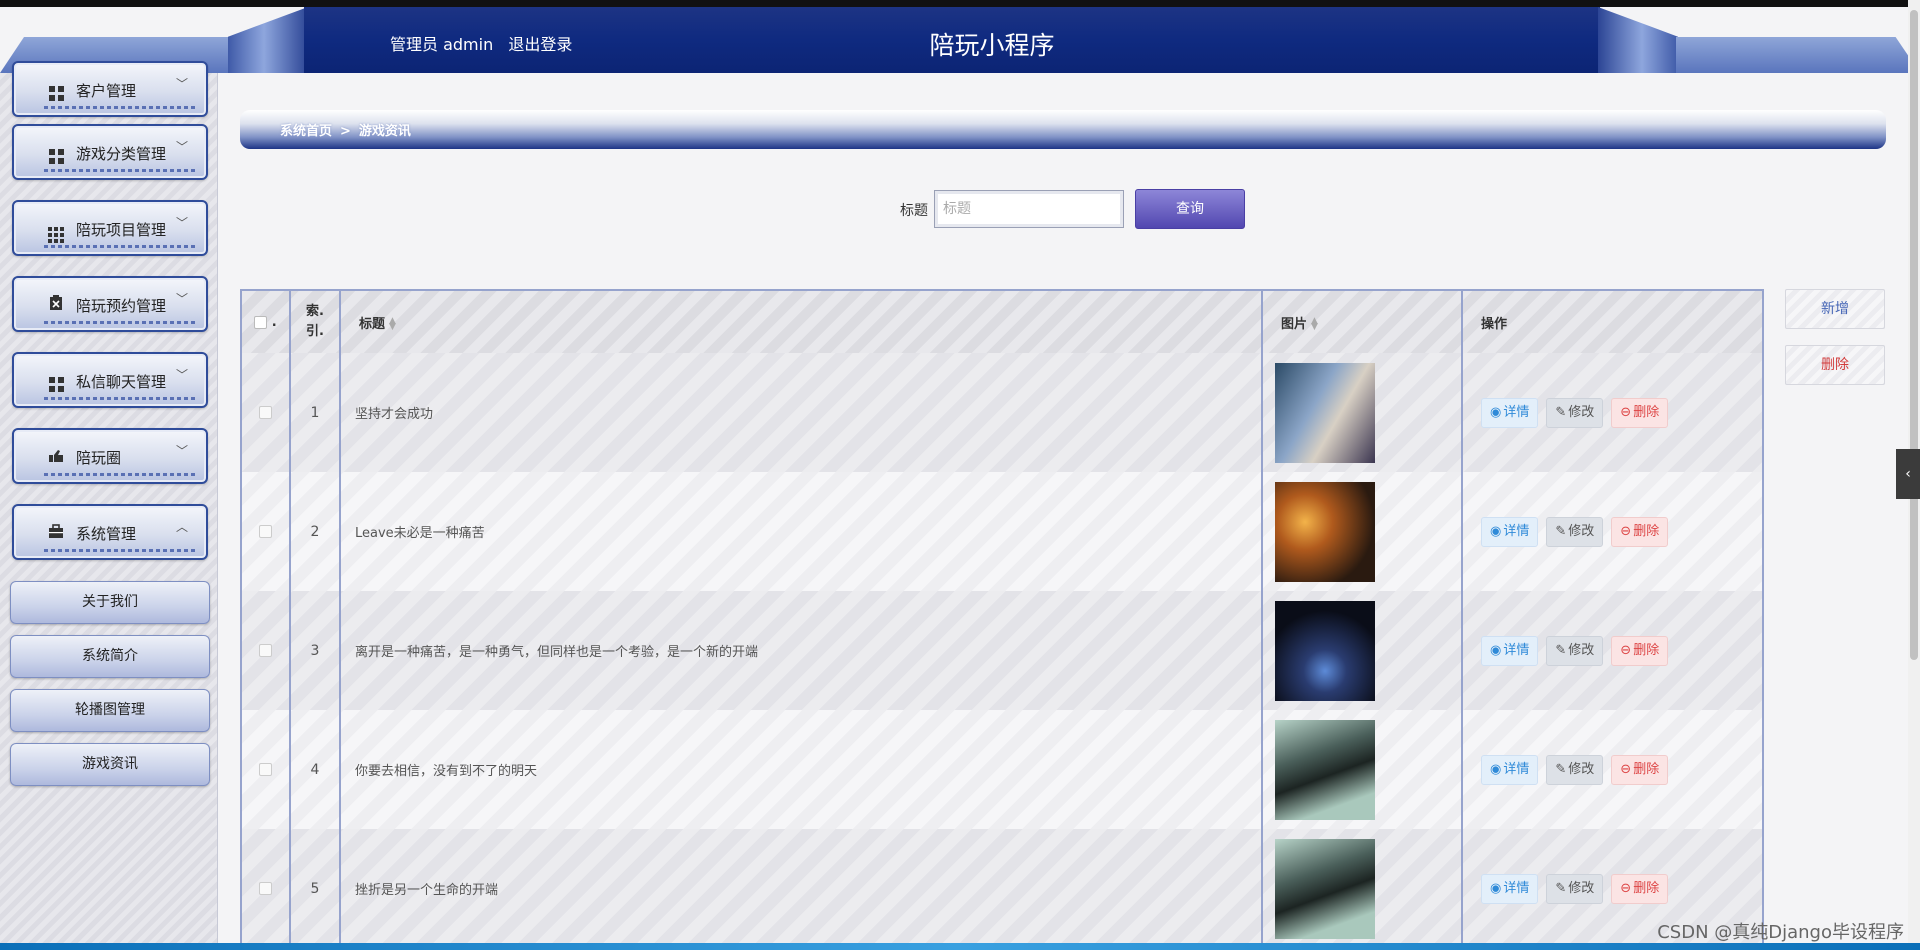  I want to click on edit-label: 修改, so click(1581, 531).